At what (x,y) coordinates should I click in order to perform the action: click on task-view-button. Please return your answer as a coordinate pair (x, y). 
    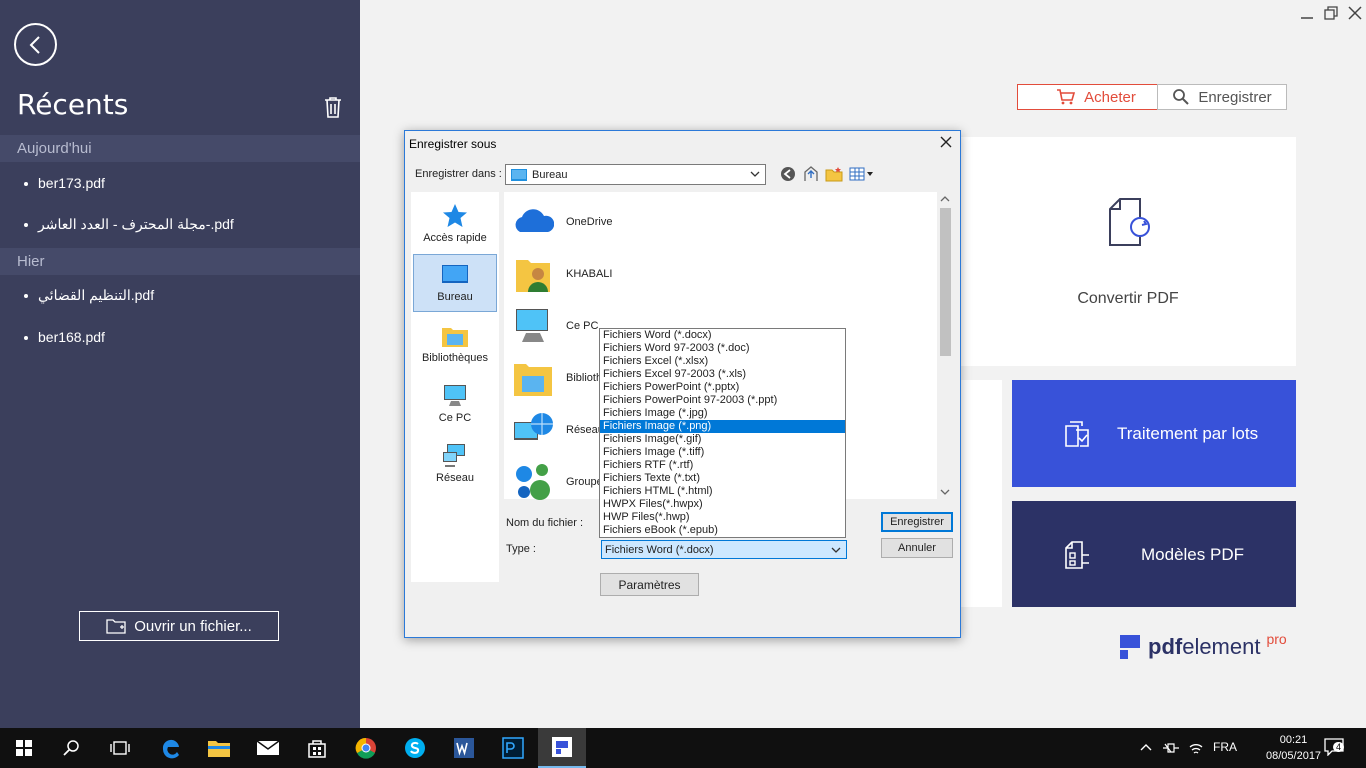
    Looking at the image, I should click on (120, 748).